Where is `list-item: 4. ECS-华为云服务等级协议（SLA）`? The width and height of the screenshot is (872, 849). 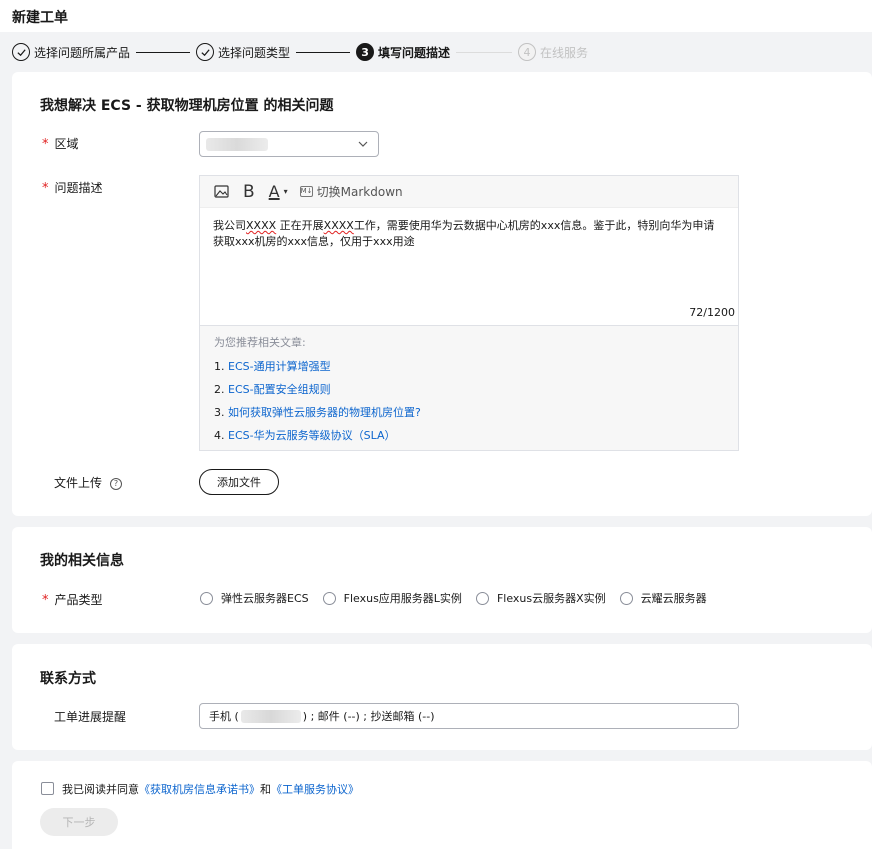 list-item: 4. ECS-华为云服务等级协议（SLA） is located at coordinates (305, 435).